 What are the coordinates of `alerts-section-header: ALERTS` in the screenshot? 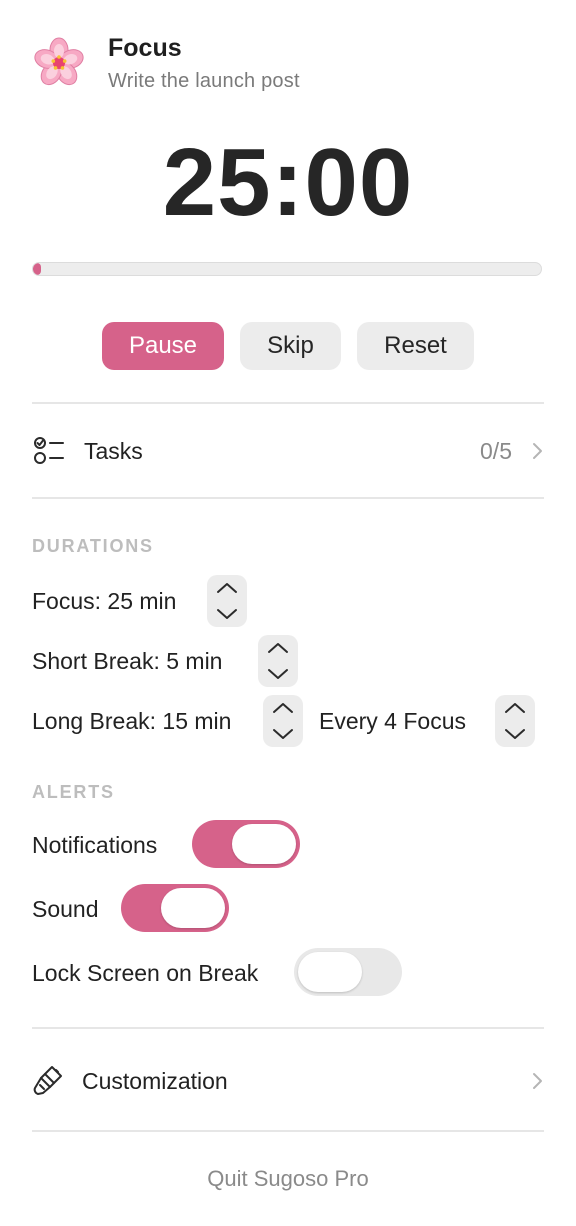 It's located at (73, 792).